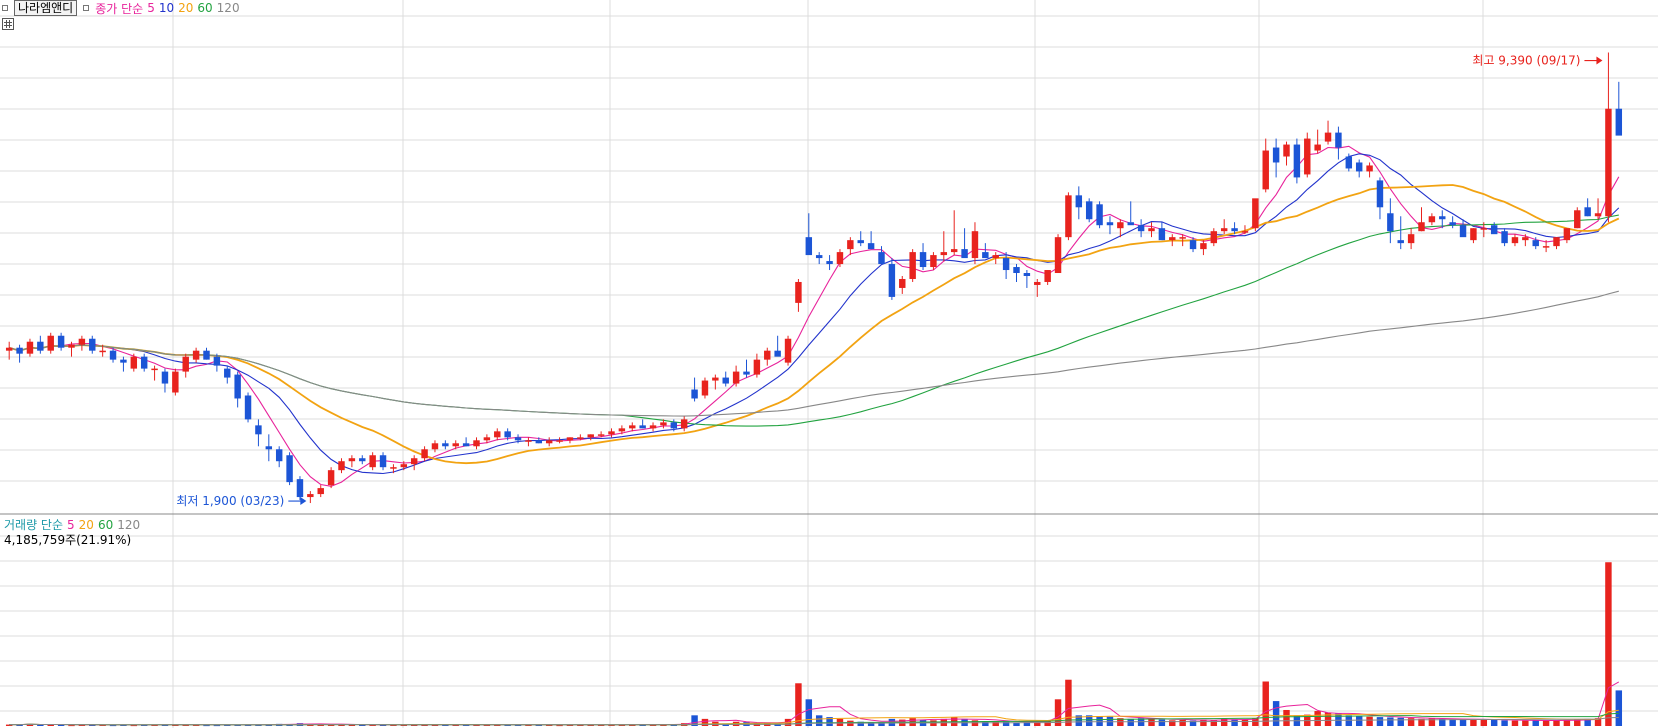 The width and height of the screenshot is (1658, 728). Describe the element at coordinates (105, 525) in the screenshot. I see `vol-ma60-label: 60` at that location.